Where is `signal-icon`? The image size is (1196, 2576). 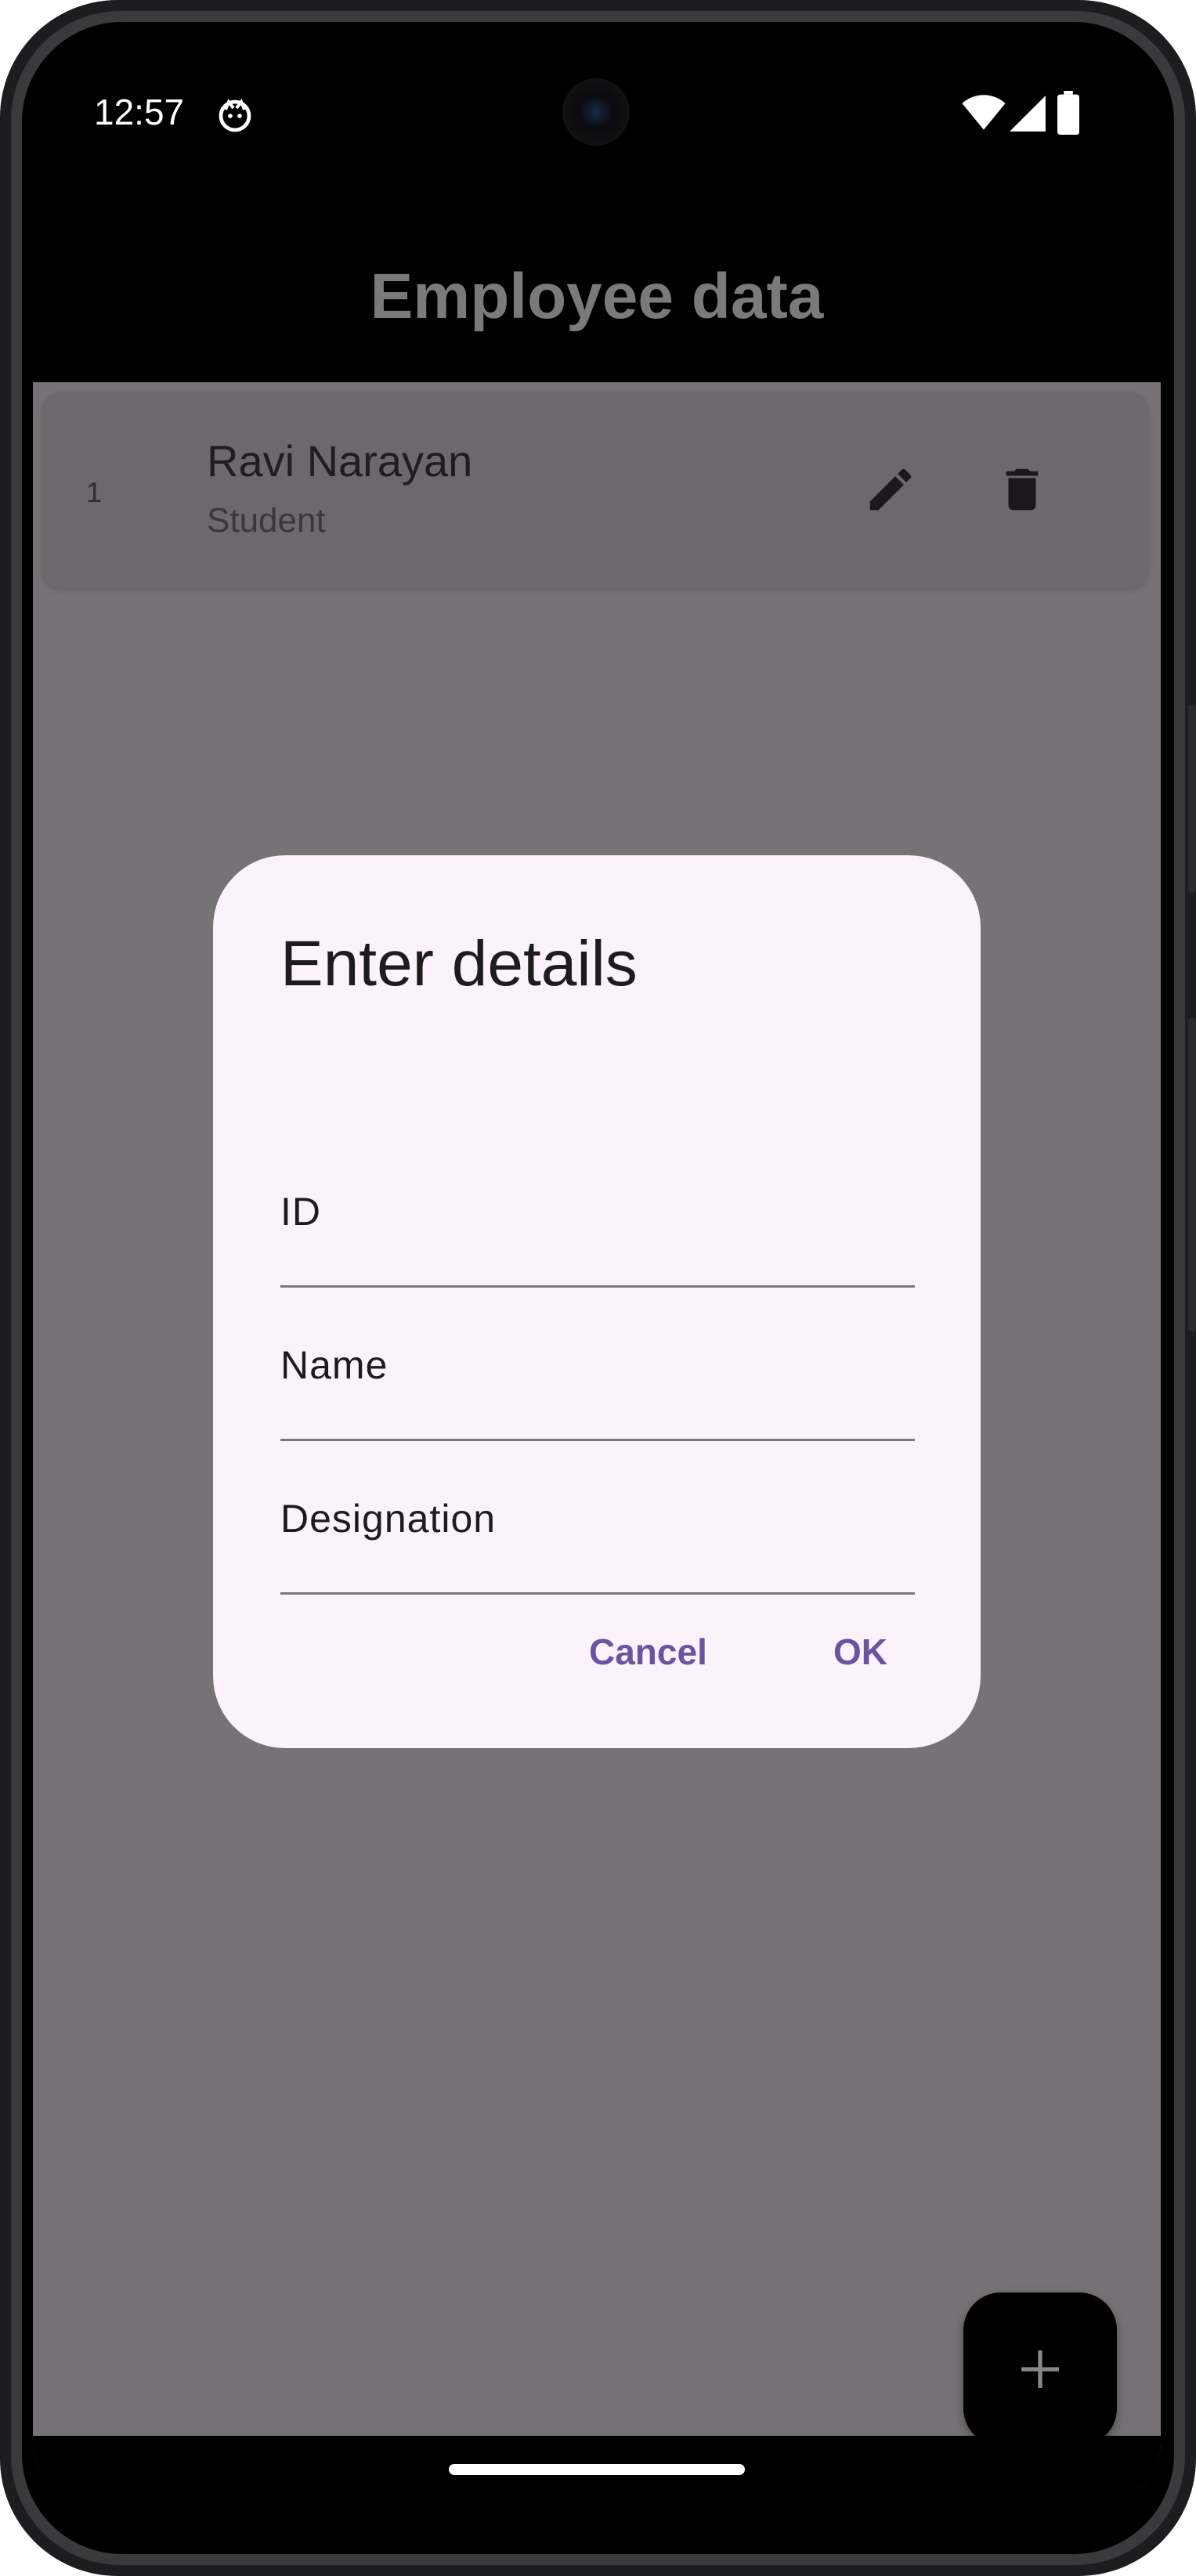 signal-icon is located at coordinates (1028, 114).